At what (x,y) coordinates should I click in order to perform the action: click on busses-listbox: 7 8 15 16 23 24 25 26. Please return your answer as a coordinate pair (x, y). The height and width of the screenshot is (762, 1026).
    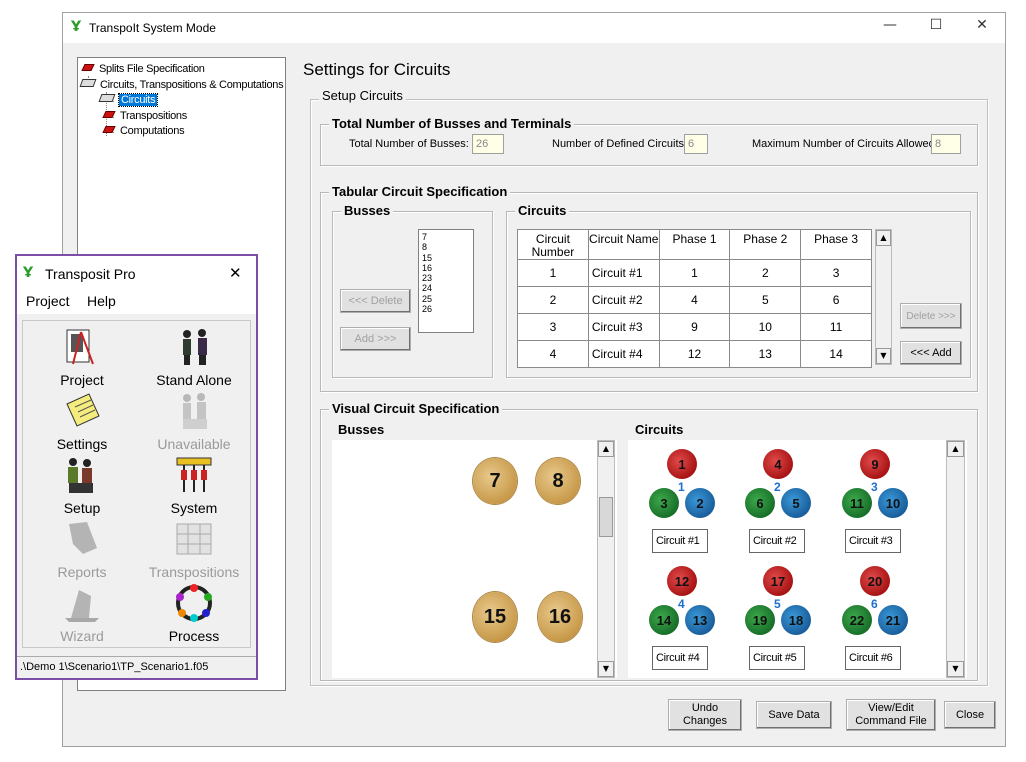
    Looking at the image, I should click on (446, 281).